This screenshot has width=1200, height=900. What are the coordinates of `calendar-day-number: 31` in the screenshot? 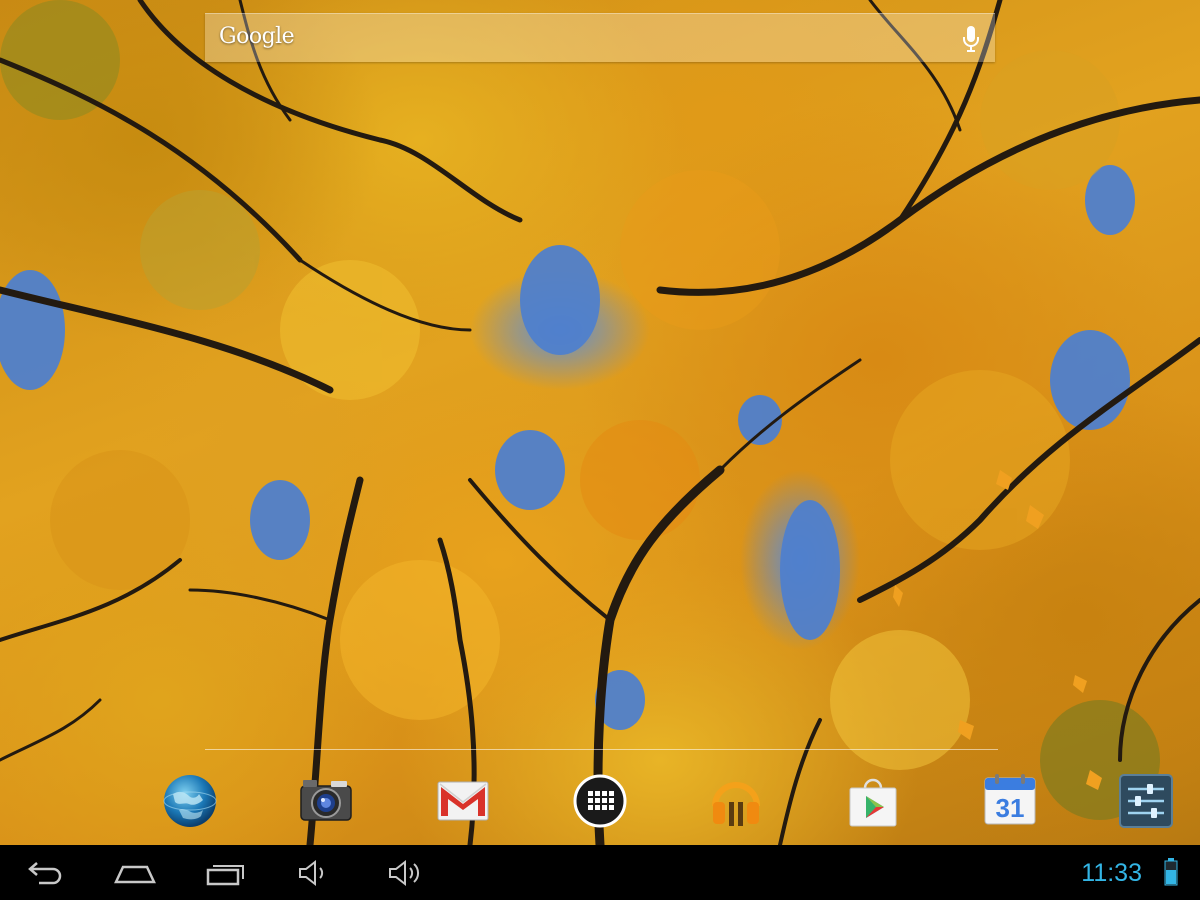 It's located at (1010, 808).